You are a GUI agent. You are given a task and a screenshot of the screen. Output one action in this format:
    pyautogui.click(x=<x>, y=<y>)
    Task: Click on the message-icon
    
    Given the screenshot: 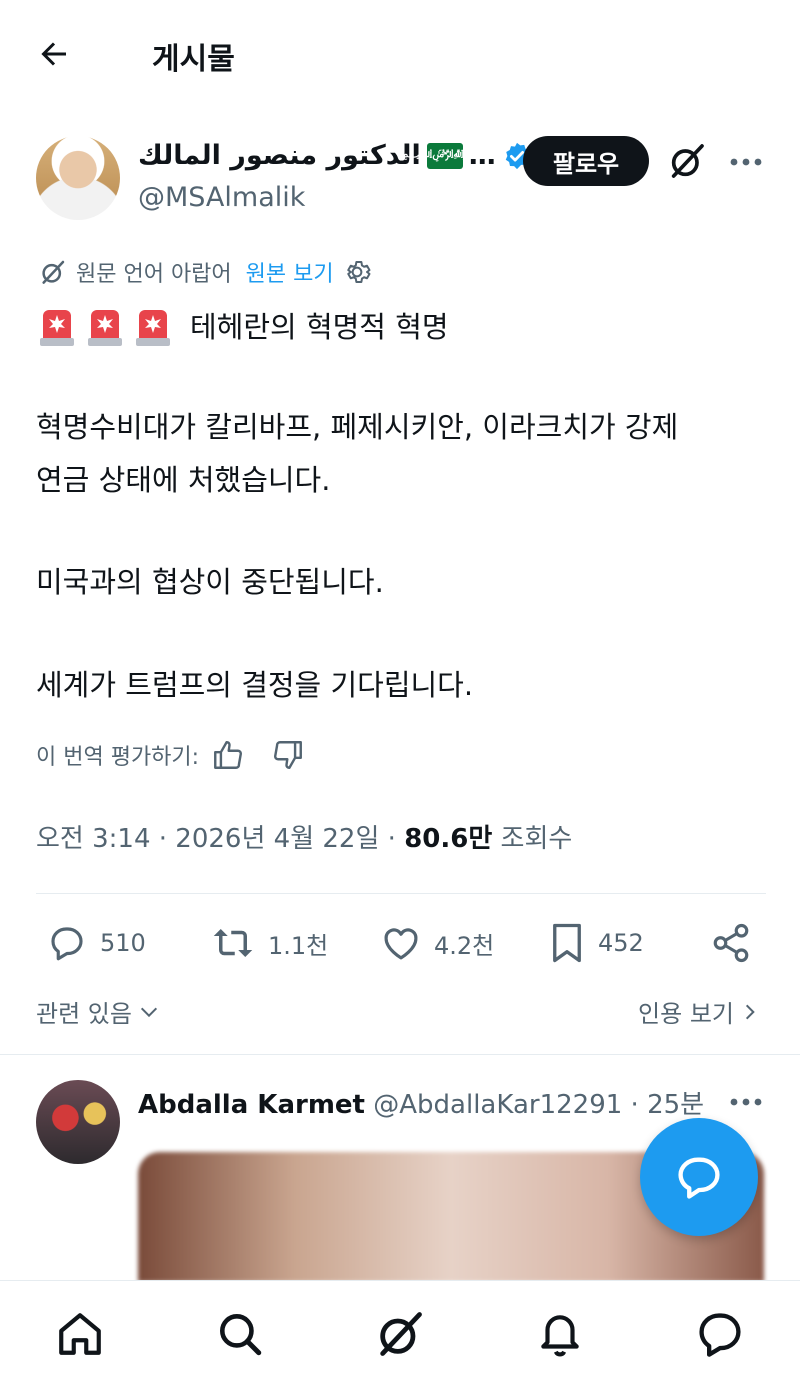 What is the action you would take?
    pyautogui.click(x=720, y=1335)
    